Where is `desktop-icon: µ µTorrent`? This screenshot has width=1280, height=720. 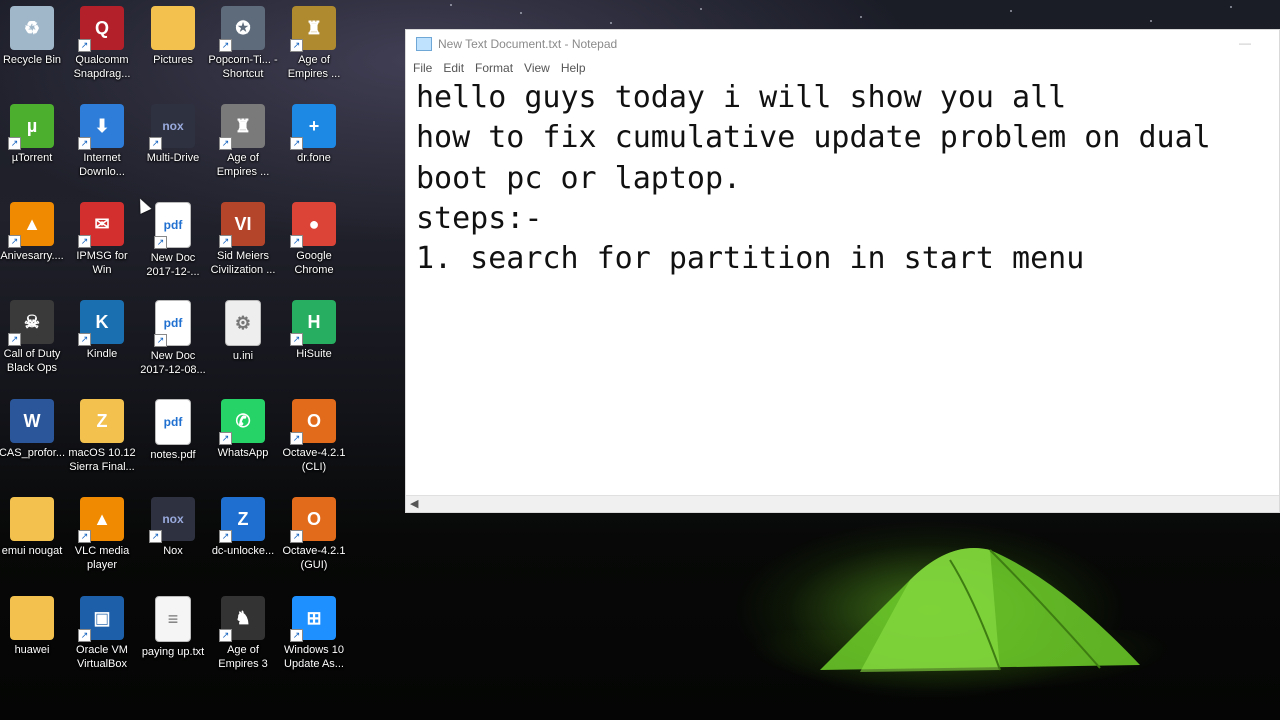
desktop-icon: µ µTorrent is located at coordinates (34, 135).